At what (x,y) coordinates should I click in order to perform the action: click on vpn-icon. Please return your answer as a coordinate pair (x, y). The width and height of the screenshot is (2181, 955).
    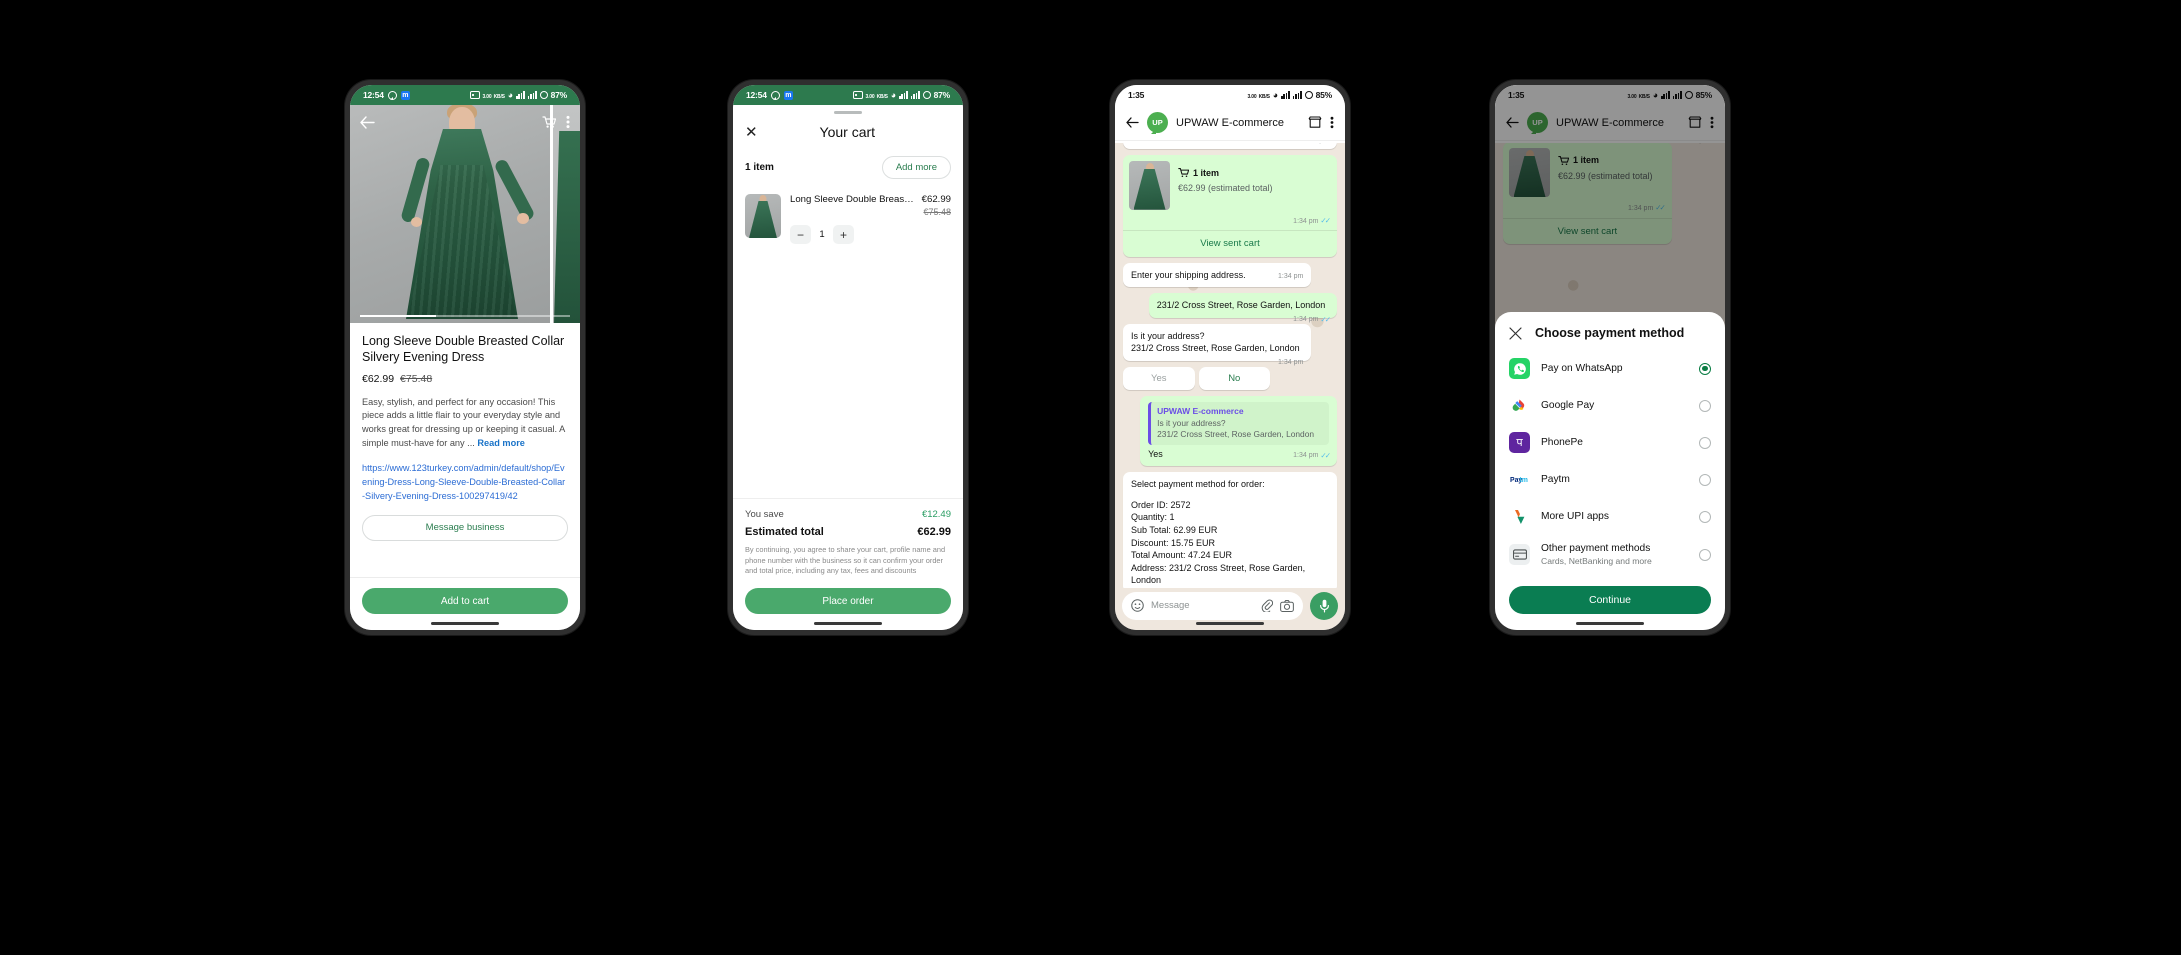
    Looking at the image, I should click on (474, 95).